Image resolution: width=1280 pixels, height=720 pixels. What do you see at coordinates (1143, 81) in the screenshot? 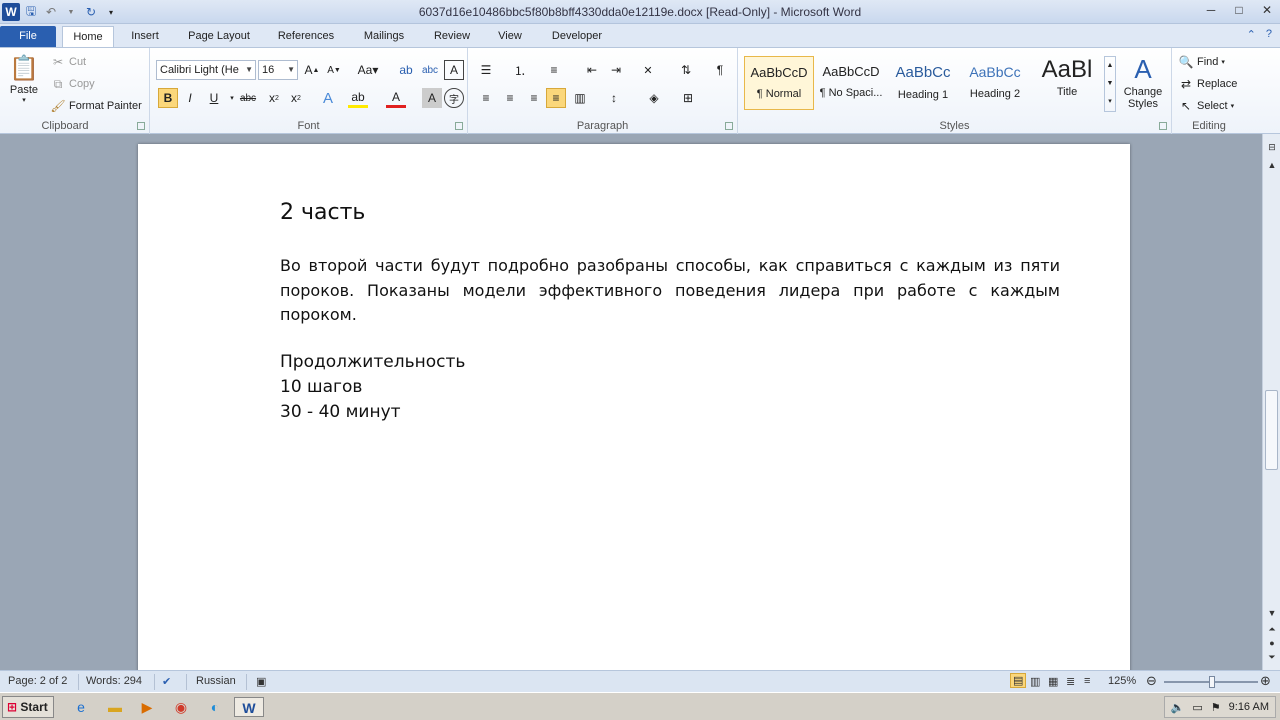
I see `change-styles-button: A Change Styles` at bounding box center [1143, 81].